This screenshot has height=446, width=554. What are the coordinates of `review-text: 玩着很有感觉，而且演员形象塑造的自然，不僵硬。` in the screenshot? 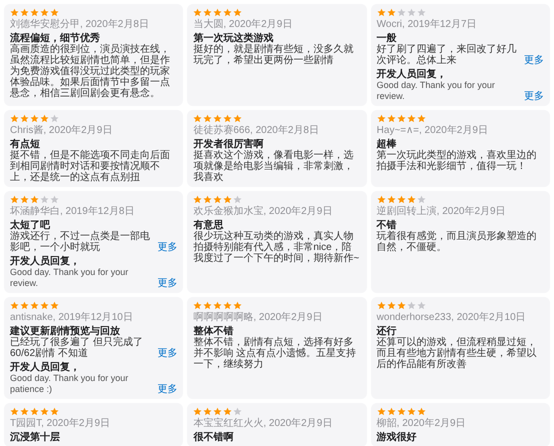 It's located at (457, 242).